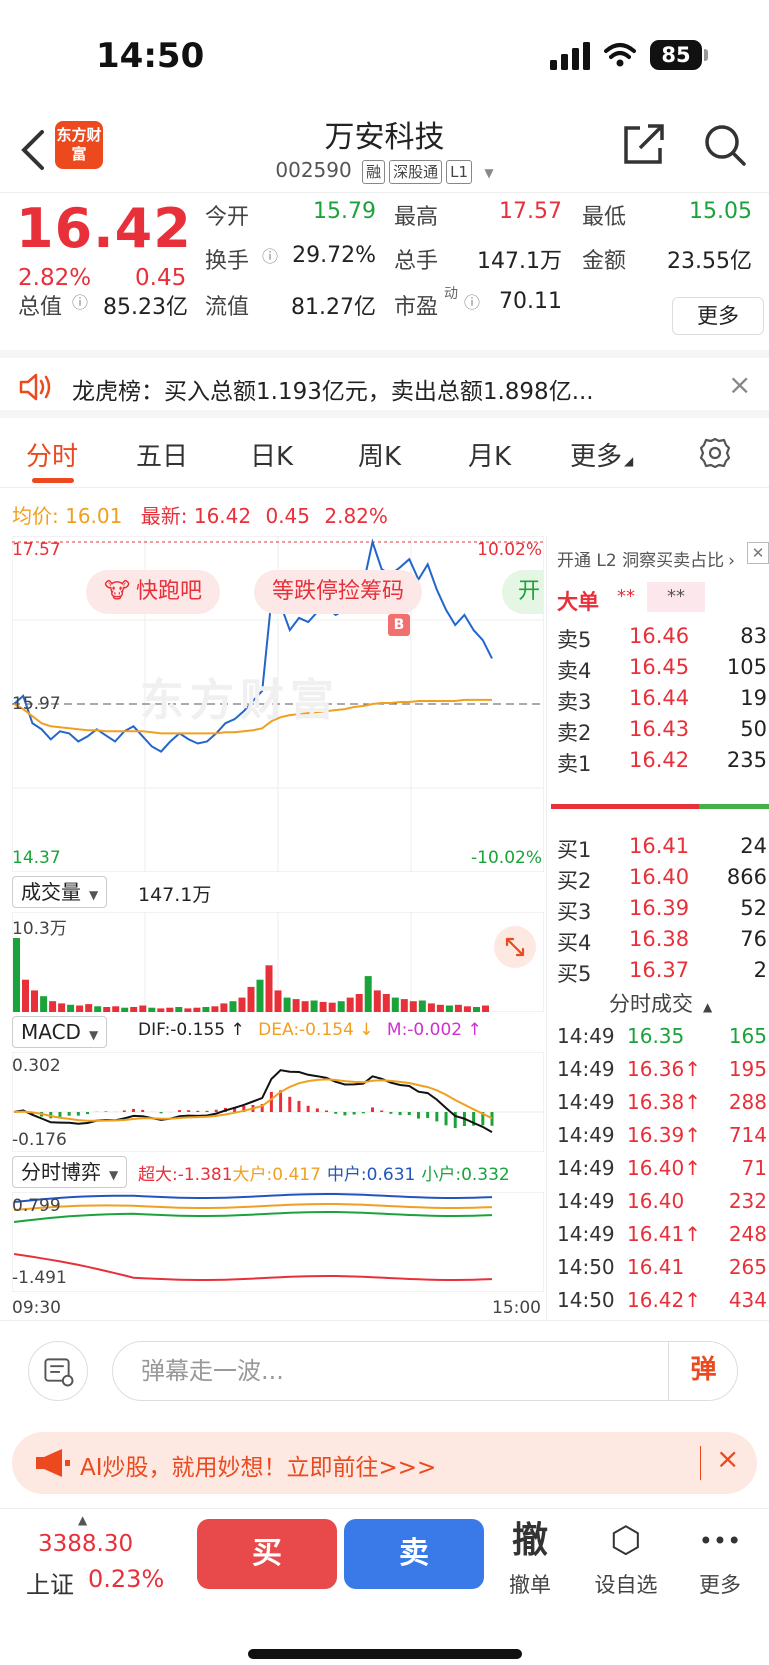 This screenshot has width=769, height=1665. Describe the element at coordinates (58, 1371) in the screenshot. I see `danmu-settings-icon` at that location.